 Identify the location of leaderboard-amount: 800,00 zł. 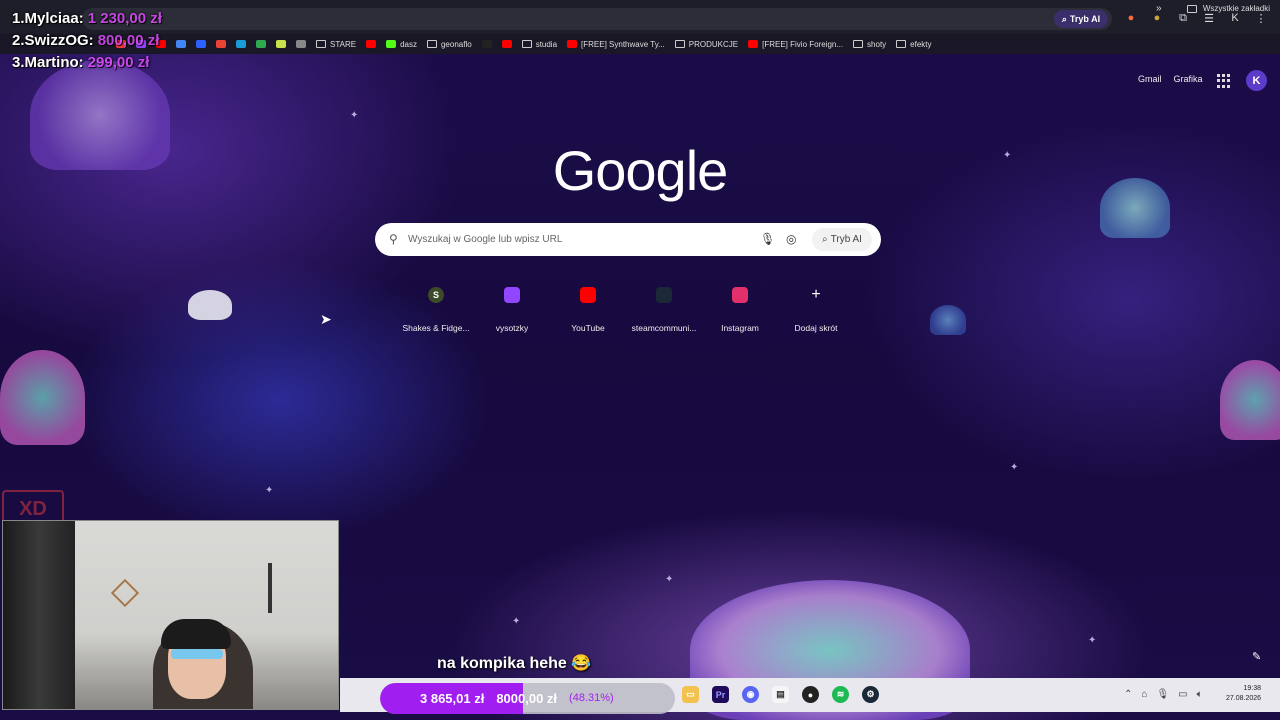
(128, 40).